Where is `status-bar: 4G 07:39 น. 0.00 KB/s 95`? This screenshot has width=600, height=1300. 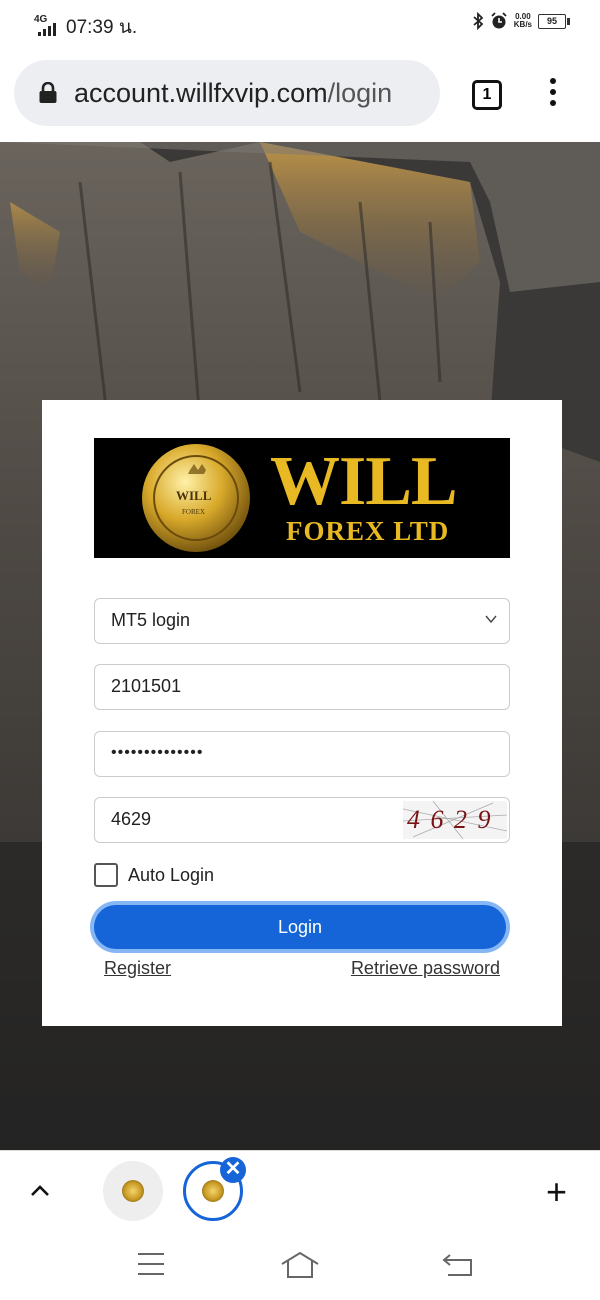 status-bar: 4G 07:39 น. 0.00 KB/s 95 is located at coordinates (300, 25).